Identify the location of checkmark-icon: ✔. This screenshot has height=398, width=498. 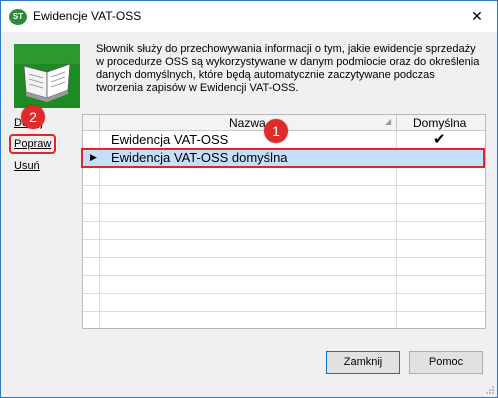
(439, 139).